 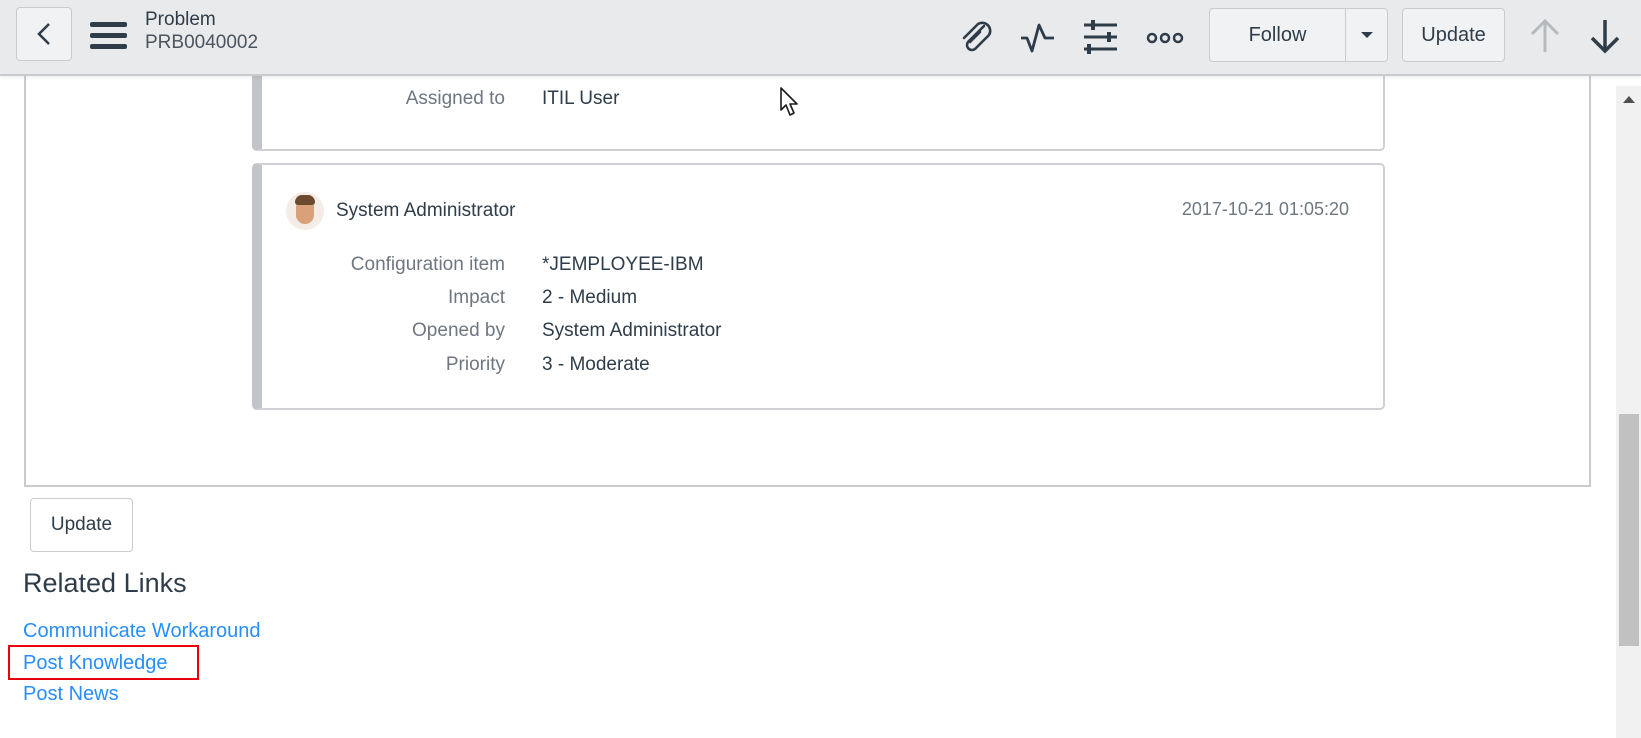 I want to click on arrow-down-icon, so click(x=1605, y=37).